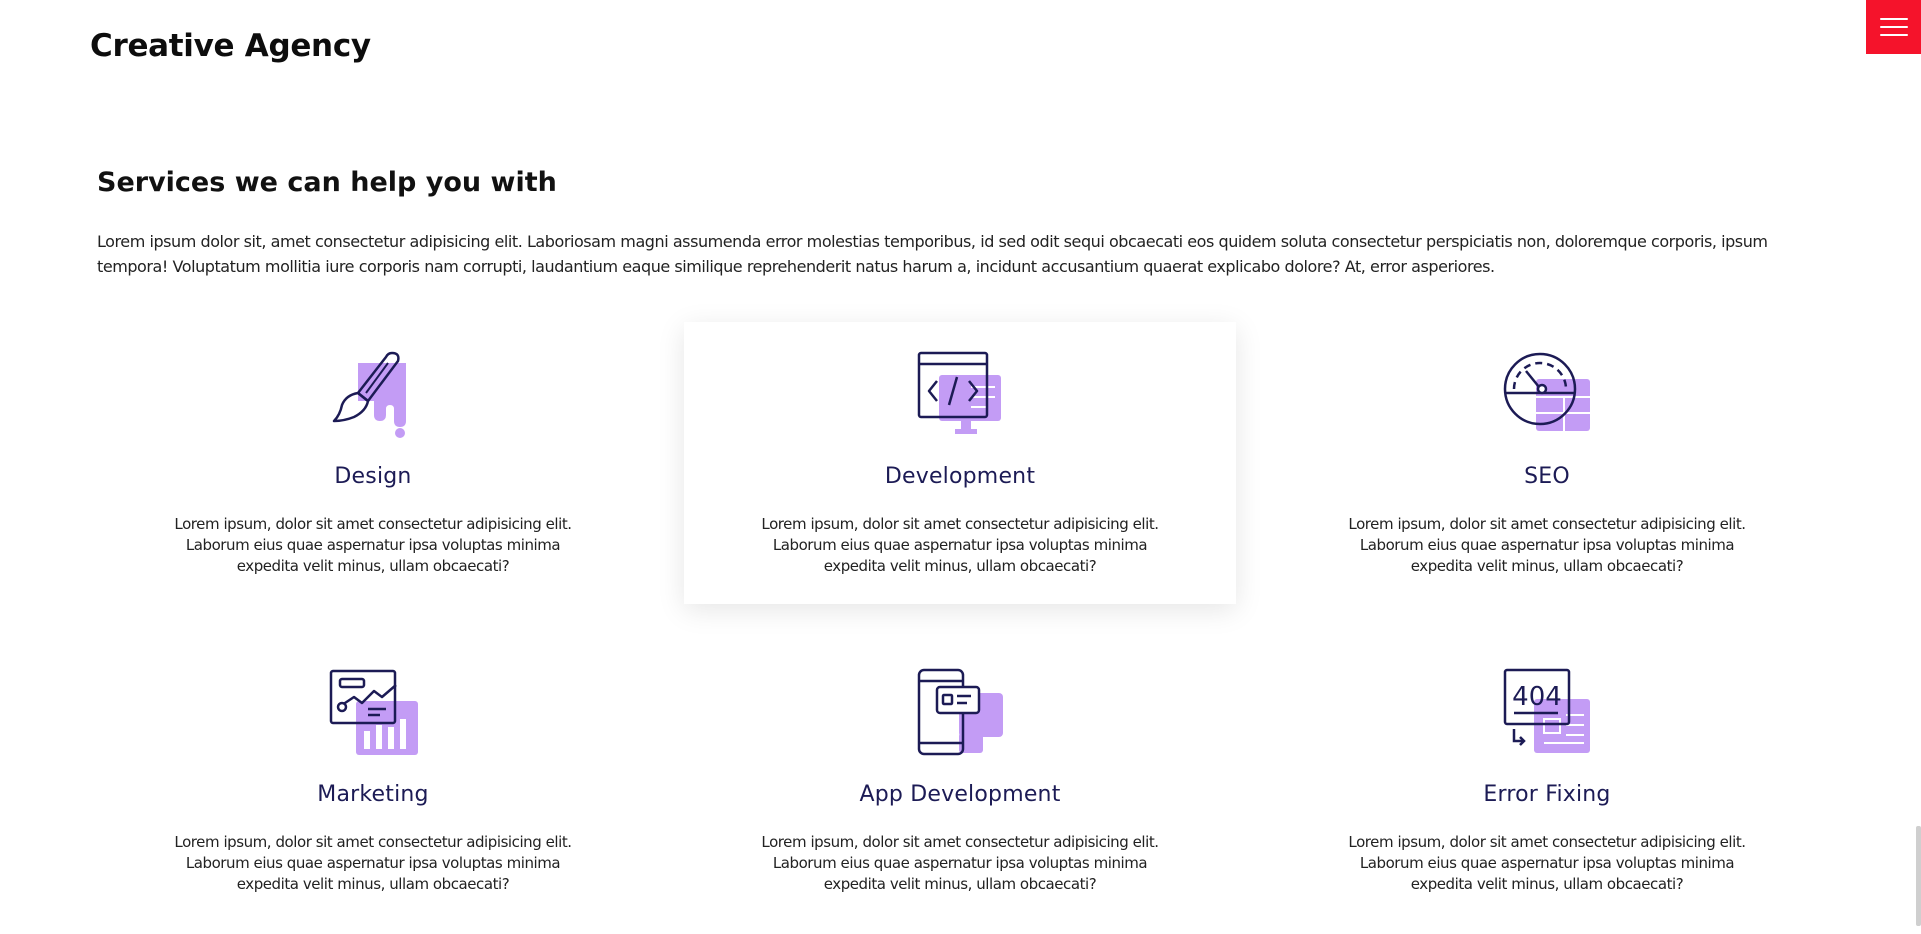 This screenshot has height=934, width=1921. I want to click on service-title: Design, so click(373, 476).